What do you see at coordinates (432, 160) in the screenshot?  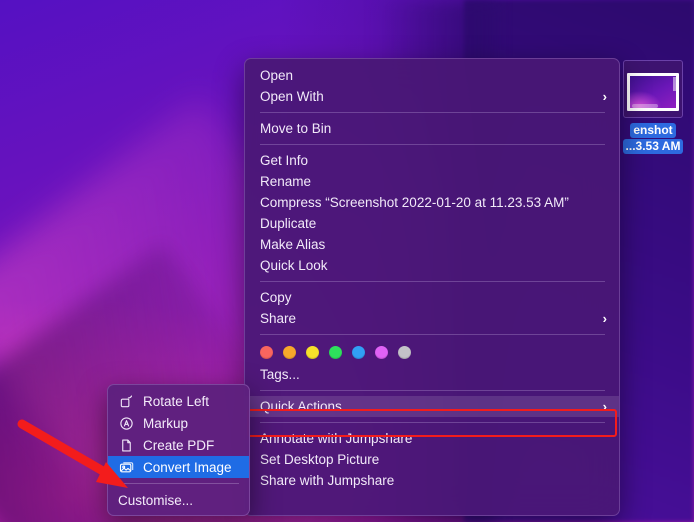 I see `menu-item-get-info: Get Info` at bounding box center [432, 160].